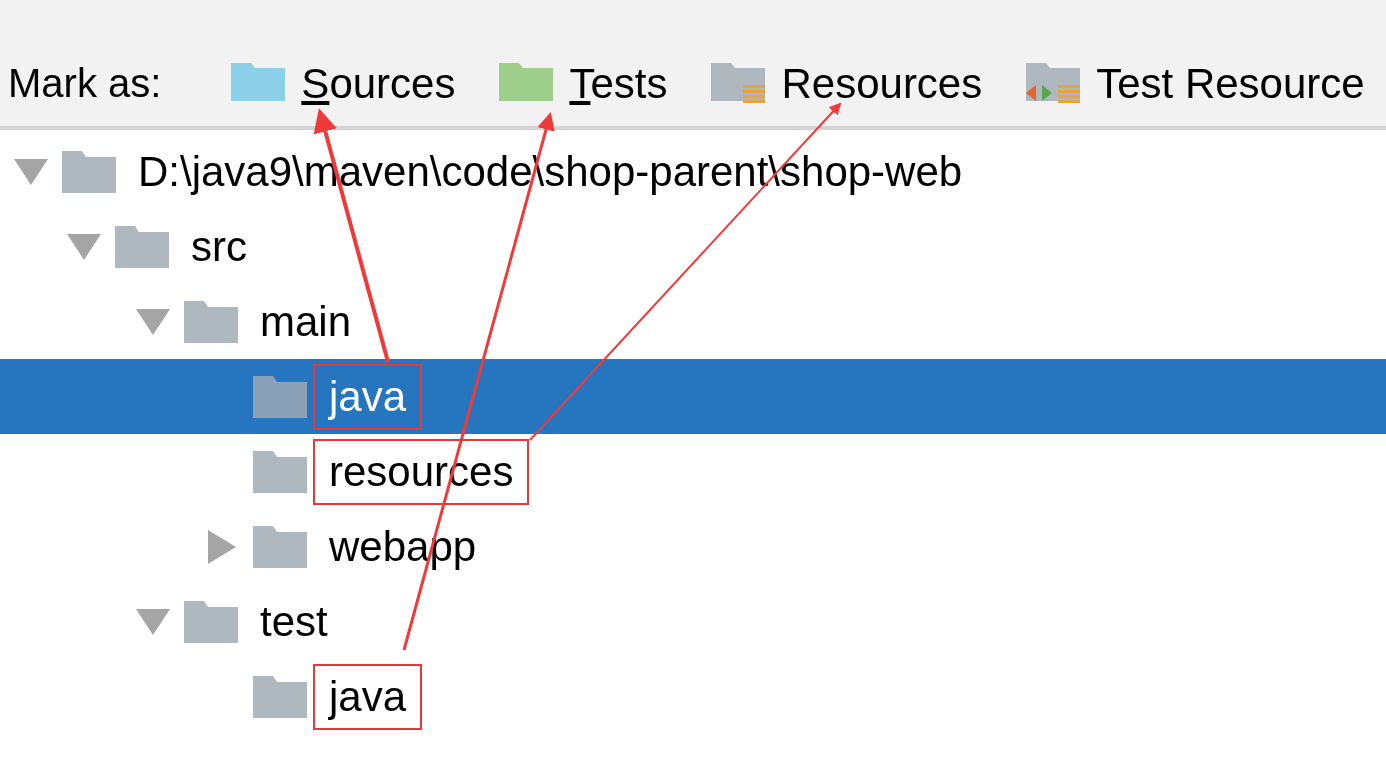  What do you see at coordinates (693, 621) in the screenshot?
I see `tree-row: test` at bounding box center [693, 621].